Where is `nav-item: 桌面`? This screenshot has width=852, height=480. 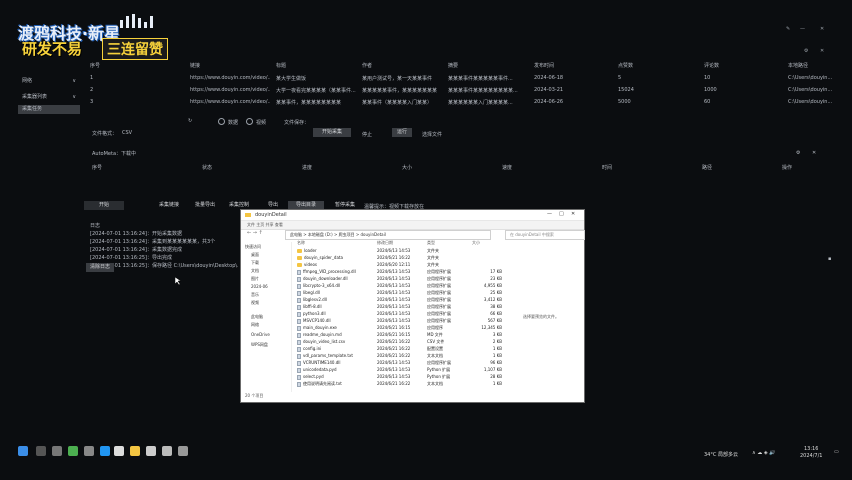 nav-item: 桌面 is located at coordinates (255, 255).